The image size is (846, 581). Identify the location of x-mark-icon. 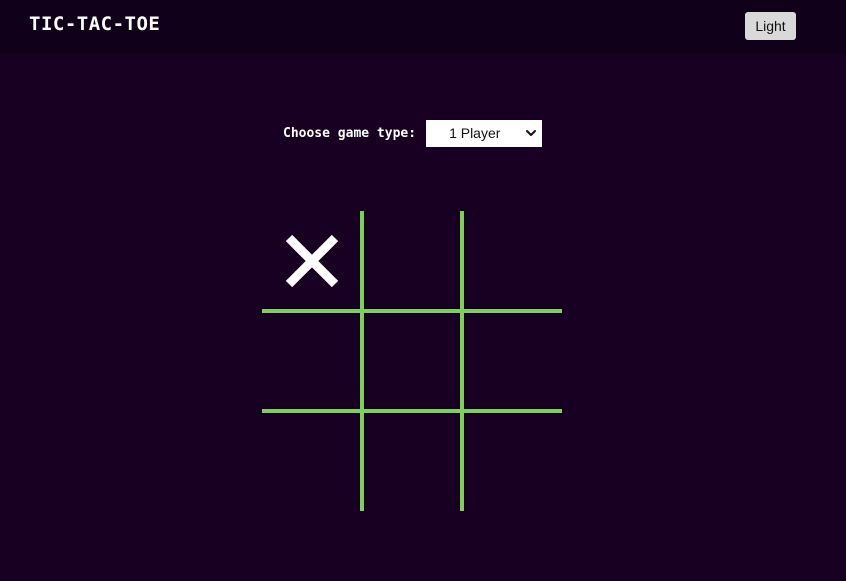
(312, 261).